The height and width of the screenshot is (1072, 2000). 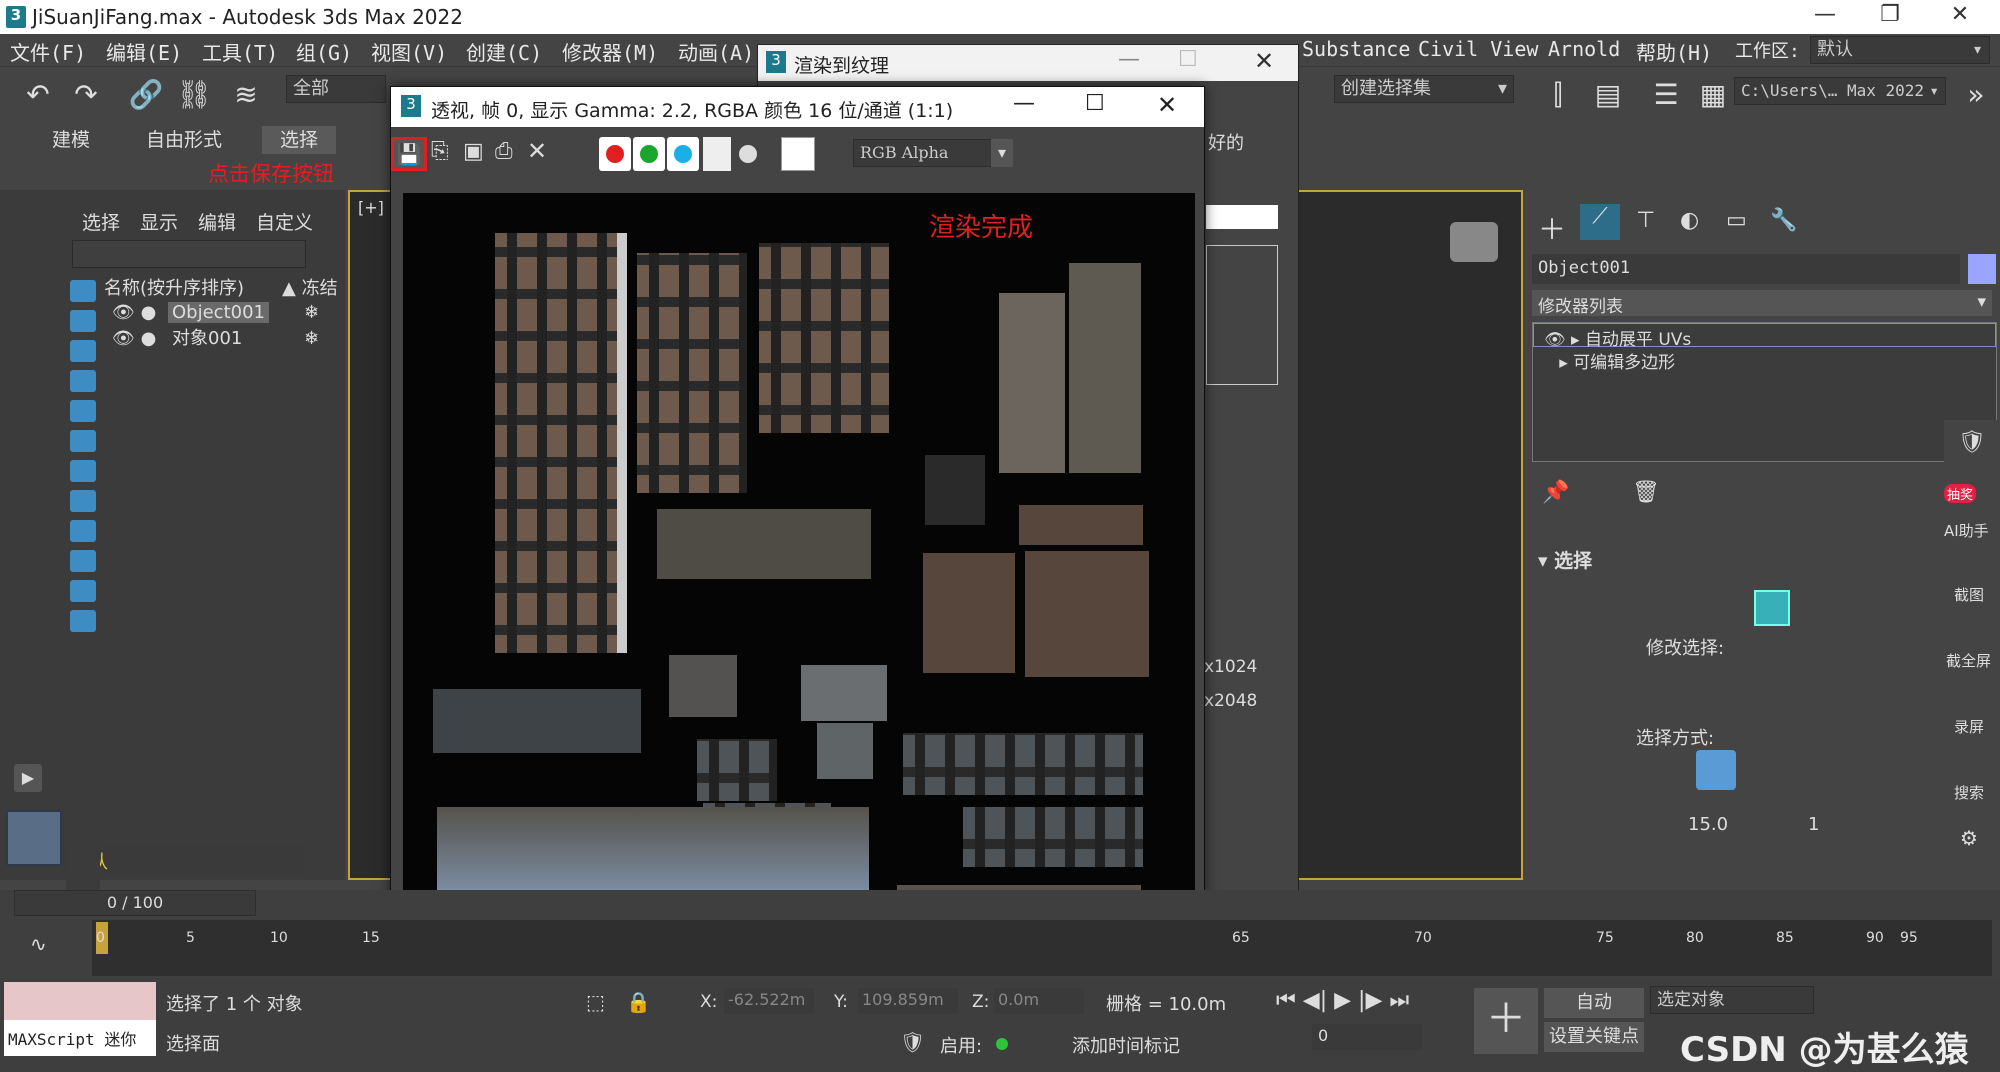 What do you see at coordinates (159, 221) in the screenshot?
I see `scene-menu-display: 显示` at bounding box center [159, 221].